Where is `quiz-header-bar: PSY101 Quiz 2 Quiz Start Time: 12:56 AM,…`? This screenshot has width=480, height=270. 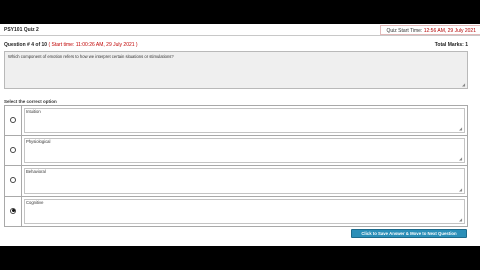 quiz-header-bar: PSY101 Quiz 2 Quiz Start Time: 12:56 AM,… is located at coordinates (240, 30).